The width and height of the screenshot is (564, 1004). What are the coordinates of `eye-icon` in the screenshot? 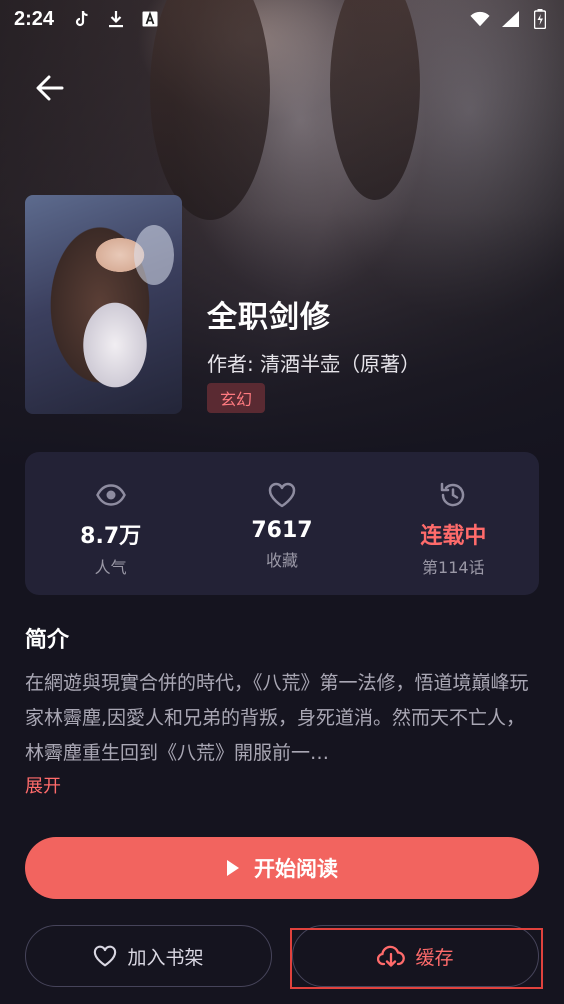 It's located at (110, 495).